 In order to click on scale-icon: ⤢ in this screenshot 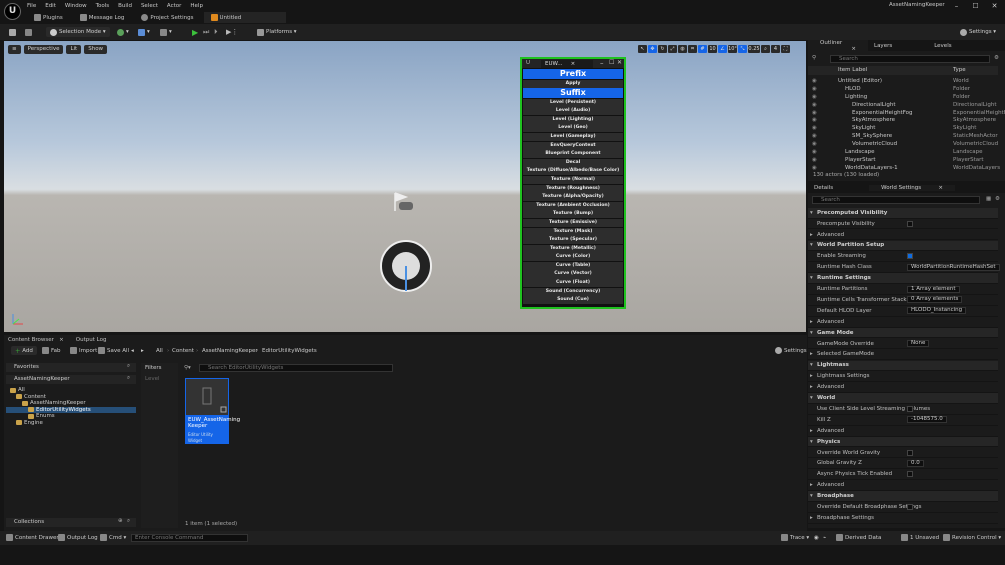, I will do `click(672, 49)`.